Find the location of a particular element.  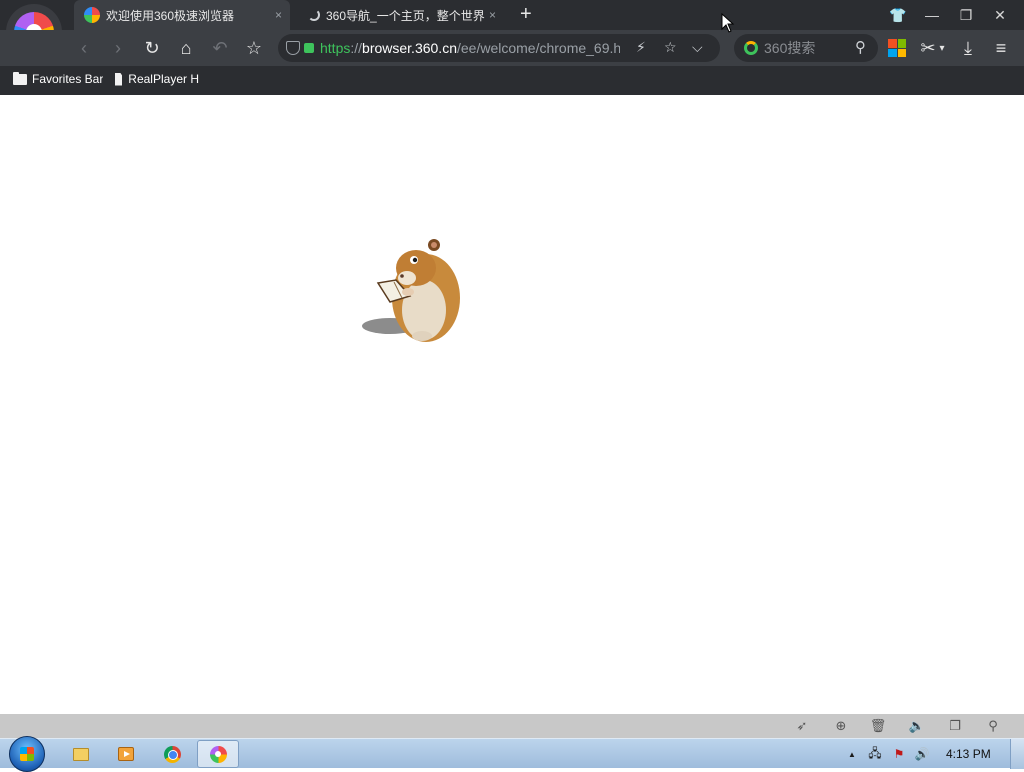

app-center-icon is located at coordinates (897, 48).